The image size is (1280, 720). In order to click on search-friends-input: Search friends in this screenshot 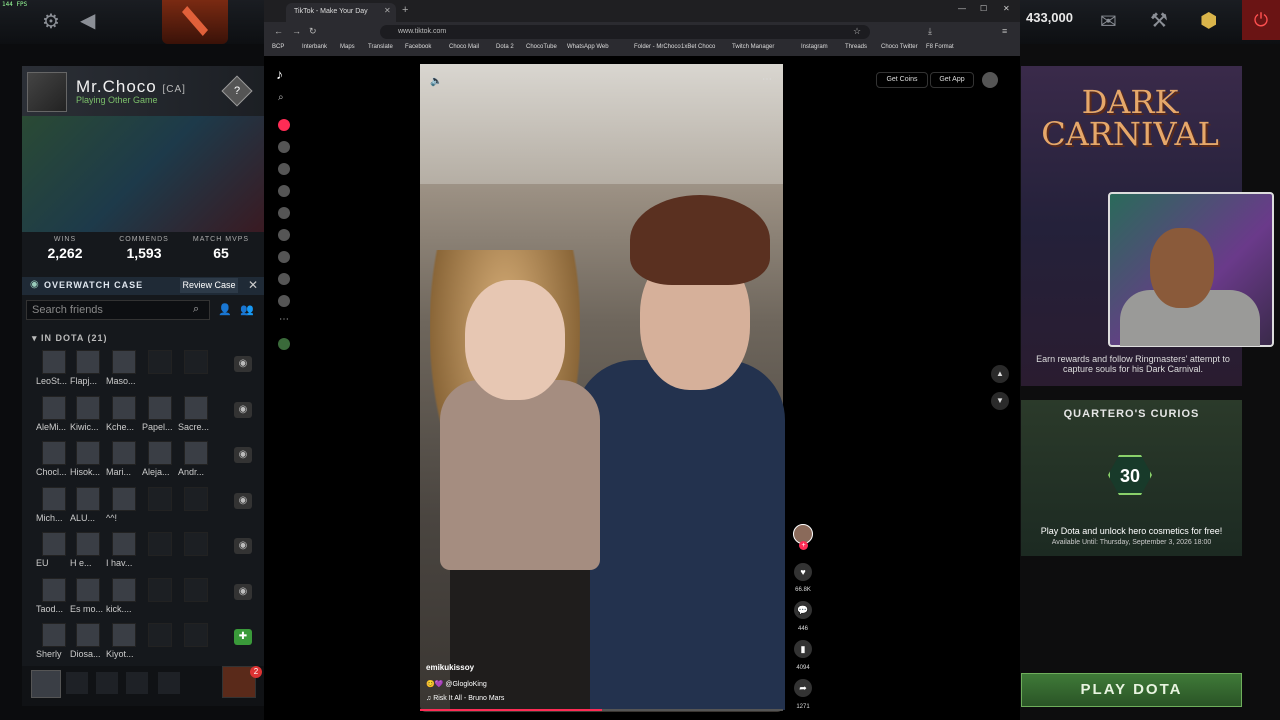, I will do `click(118, 310)`.